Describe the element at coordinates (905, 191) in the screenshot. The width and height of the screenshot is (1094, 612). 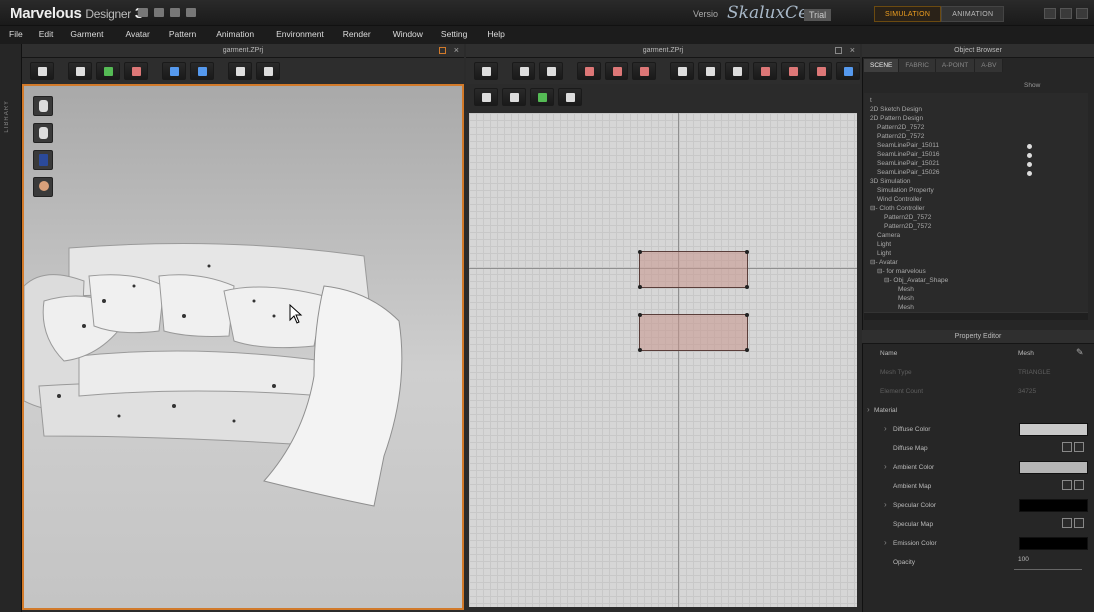
I see `tree-item: Simulation Property` at that location.